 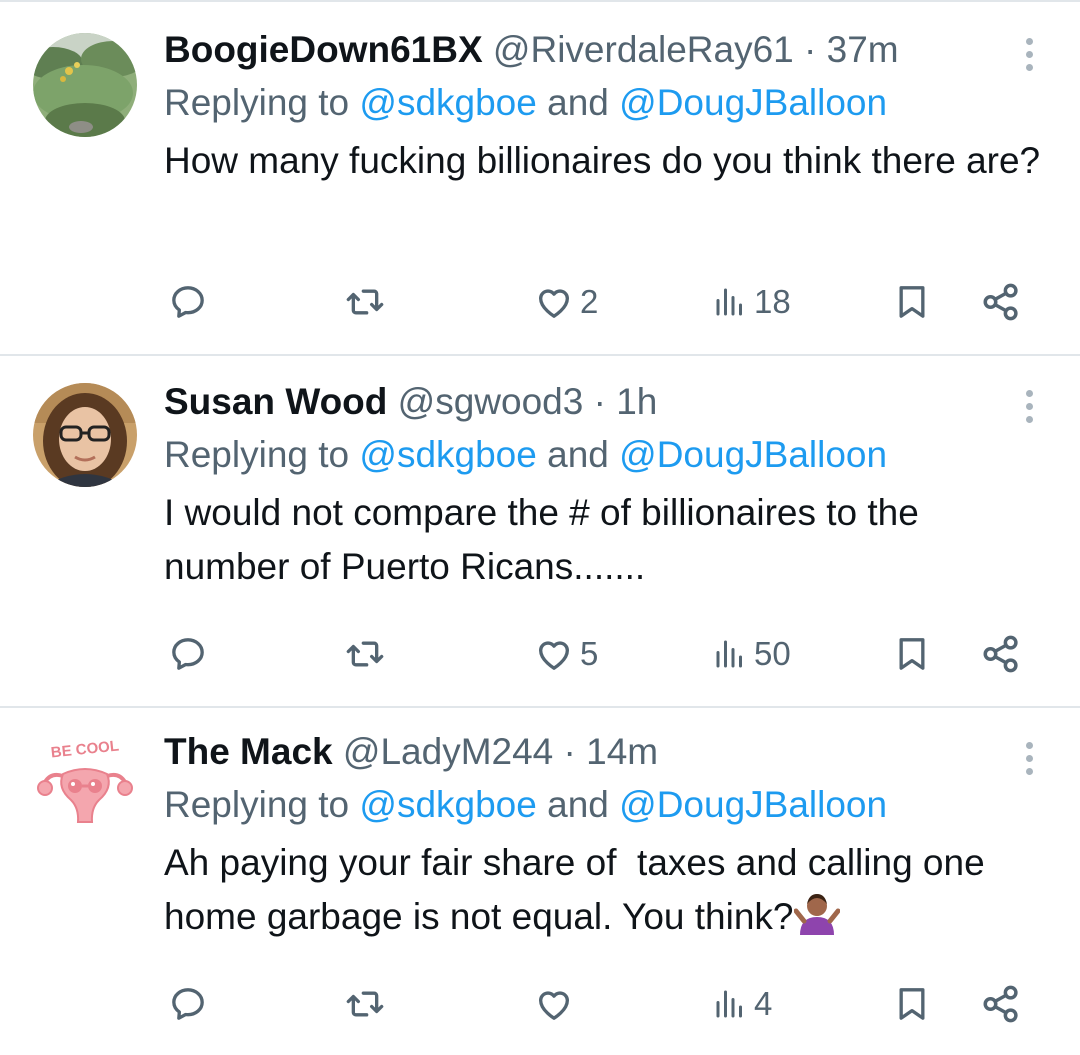 What do you see at coordinates (643, 49) in the screenshot?
I see `user-handle: @RiverdaleRay61` at bounding box center [643, 49].